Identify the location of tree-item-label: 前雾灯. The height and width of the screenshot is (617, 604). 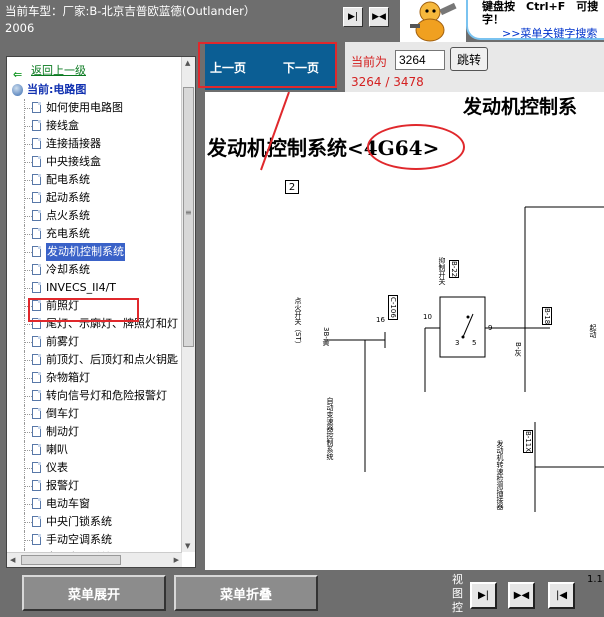
(62, 341).